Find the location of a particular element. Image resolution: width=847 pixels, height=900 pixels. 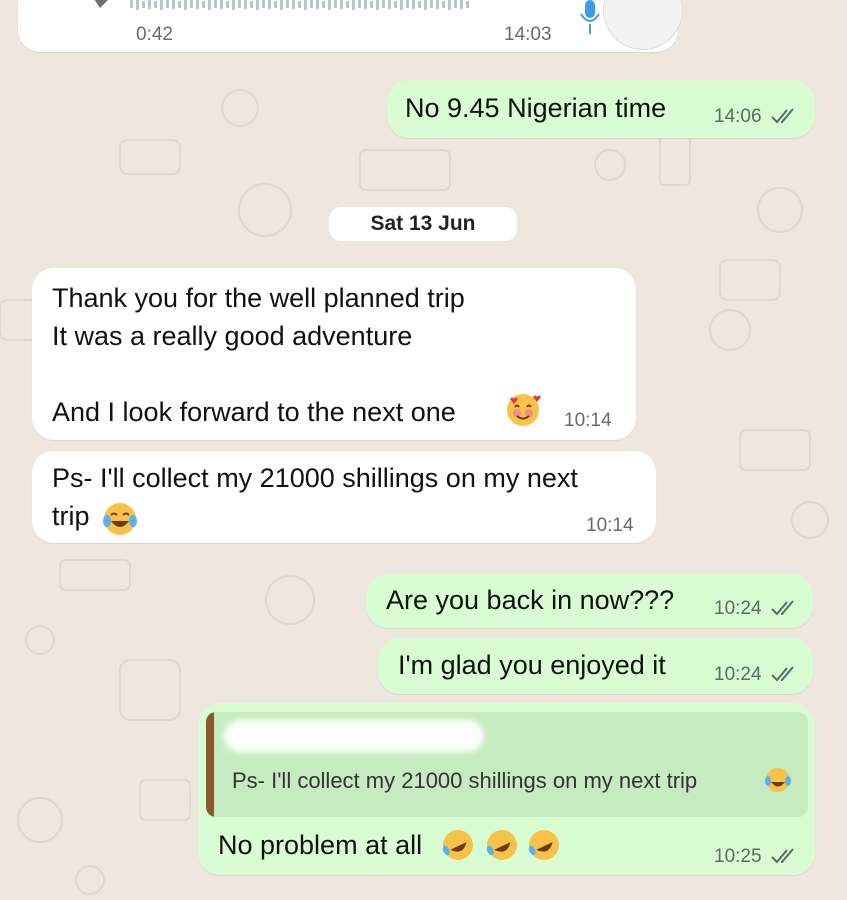

microphone-icon is located at coordinates (590, 17).